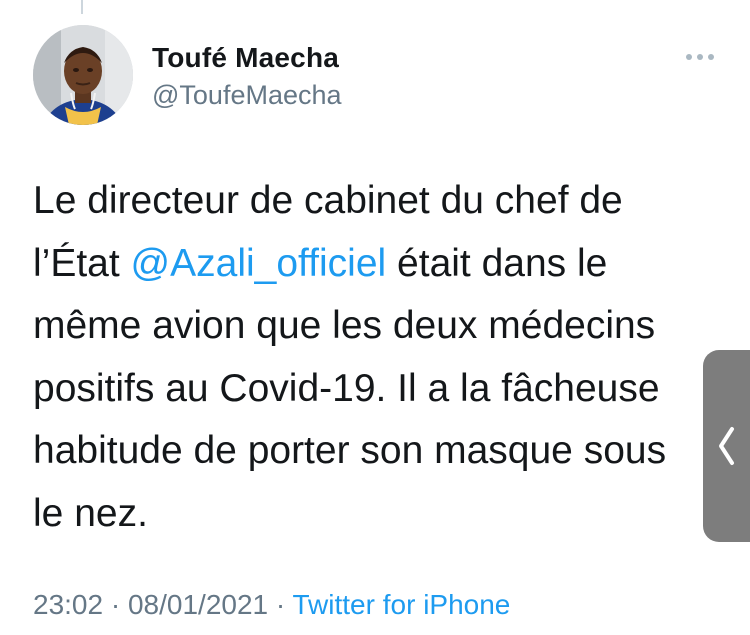 Image resolution: width=750 pixels, height=635 pixels. I want to click on tweet-text-fragment: était dans le, so click(497, 263).